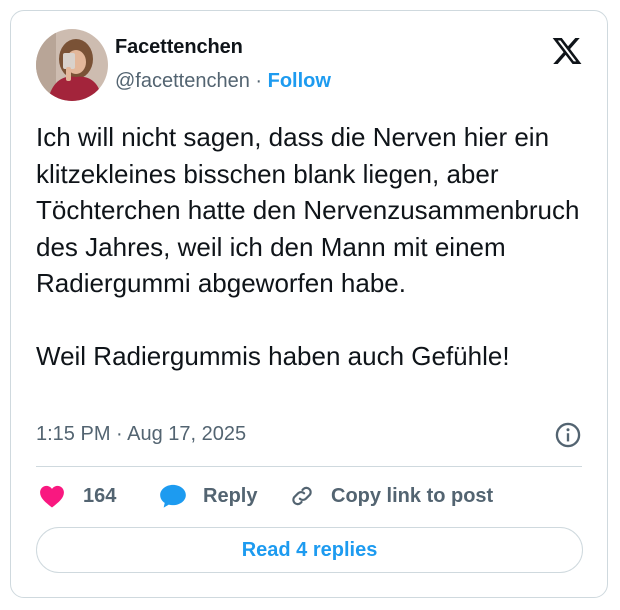  I want to click on tweet-paragraph: Weil Radiergummis haben auch Gefühle!, so click(273, 356).